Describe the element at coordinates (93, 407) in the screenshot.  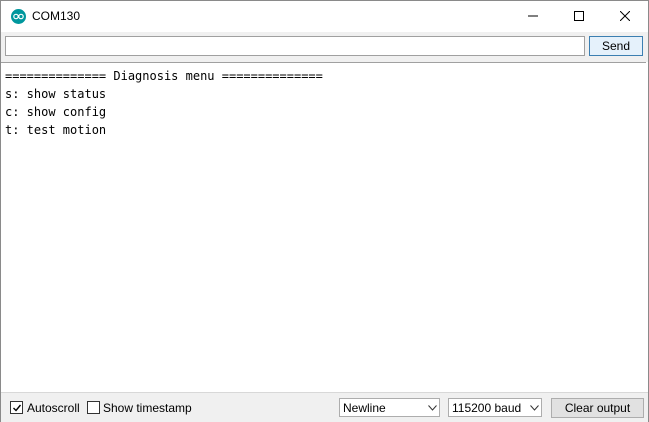
I see `timestamp-checkbox` at that location.